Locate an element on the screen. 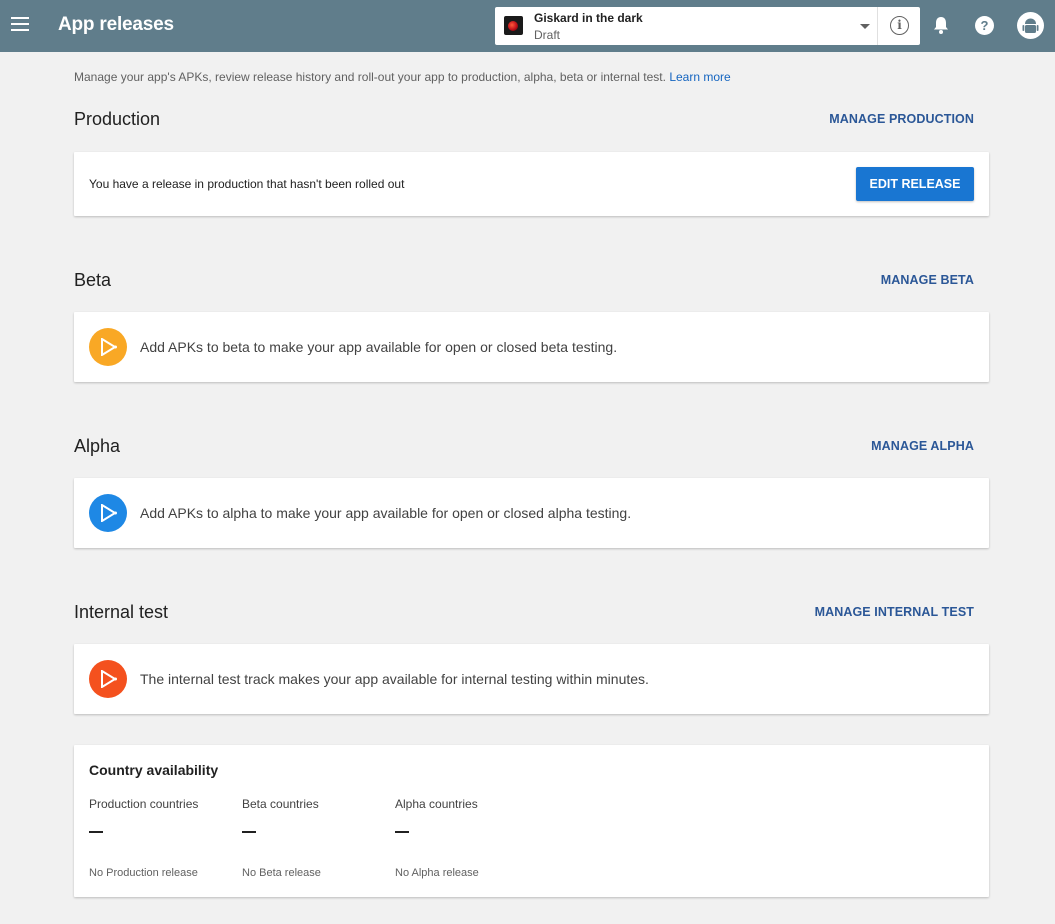 The width and height of the screenshot is (1055, 924). section-title-alpha: Alpha is located at coordinates (97, 446).